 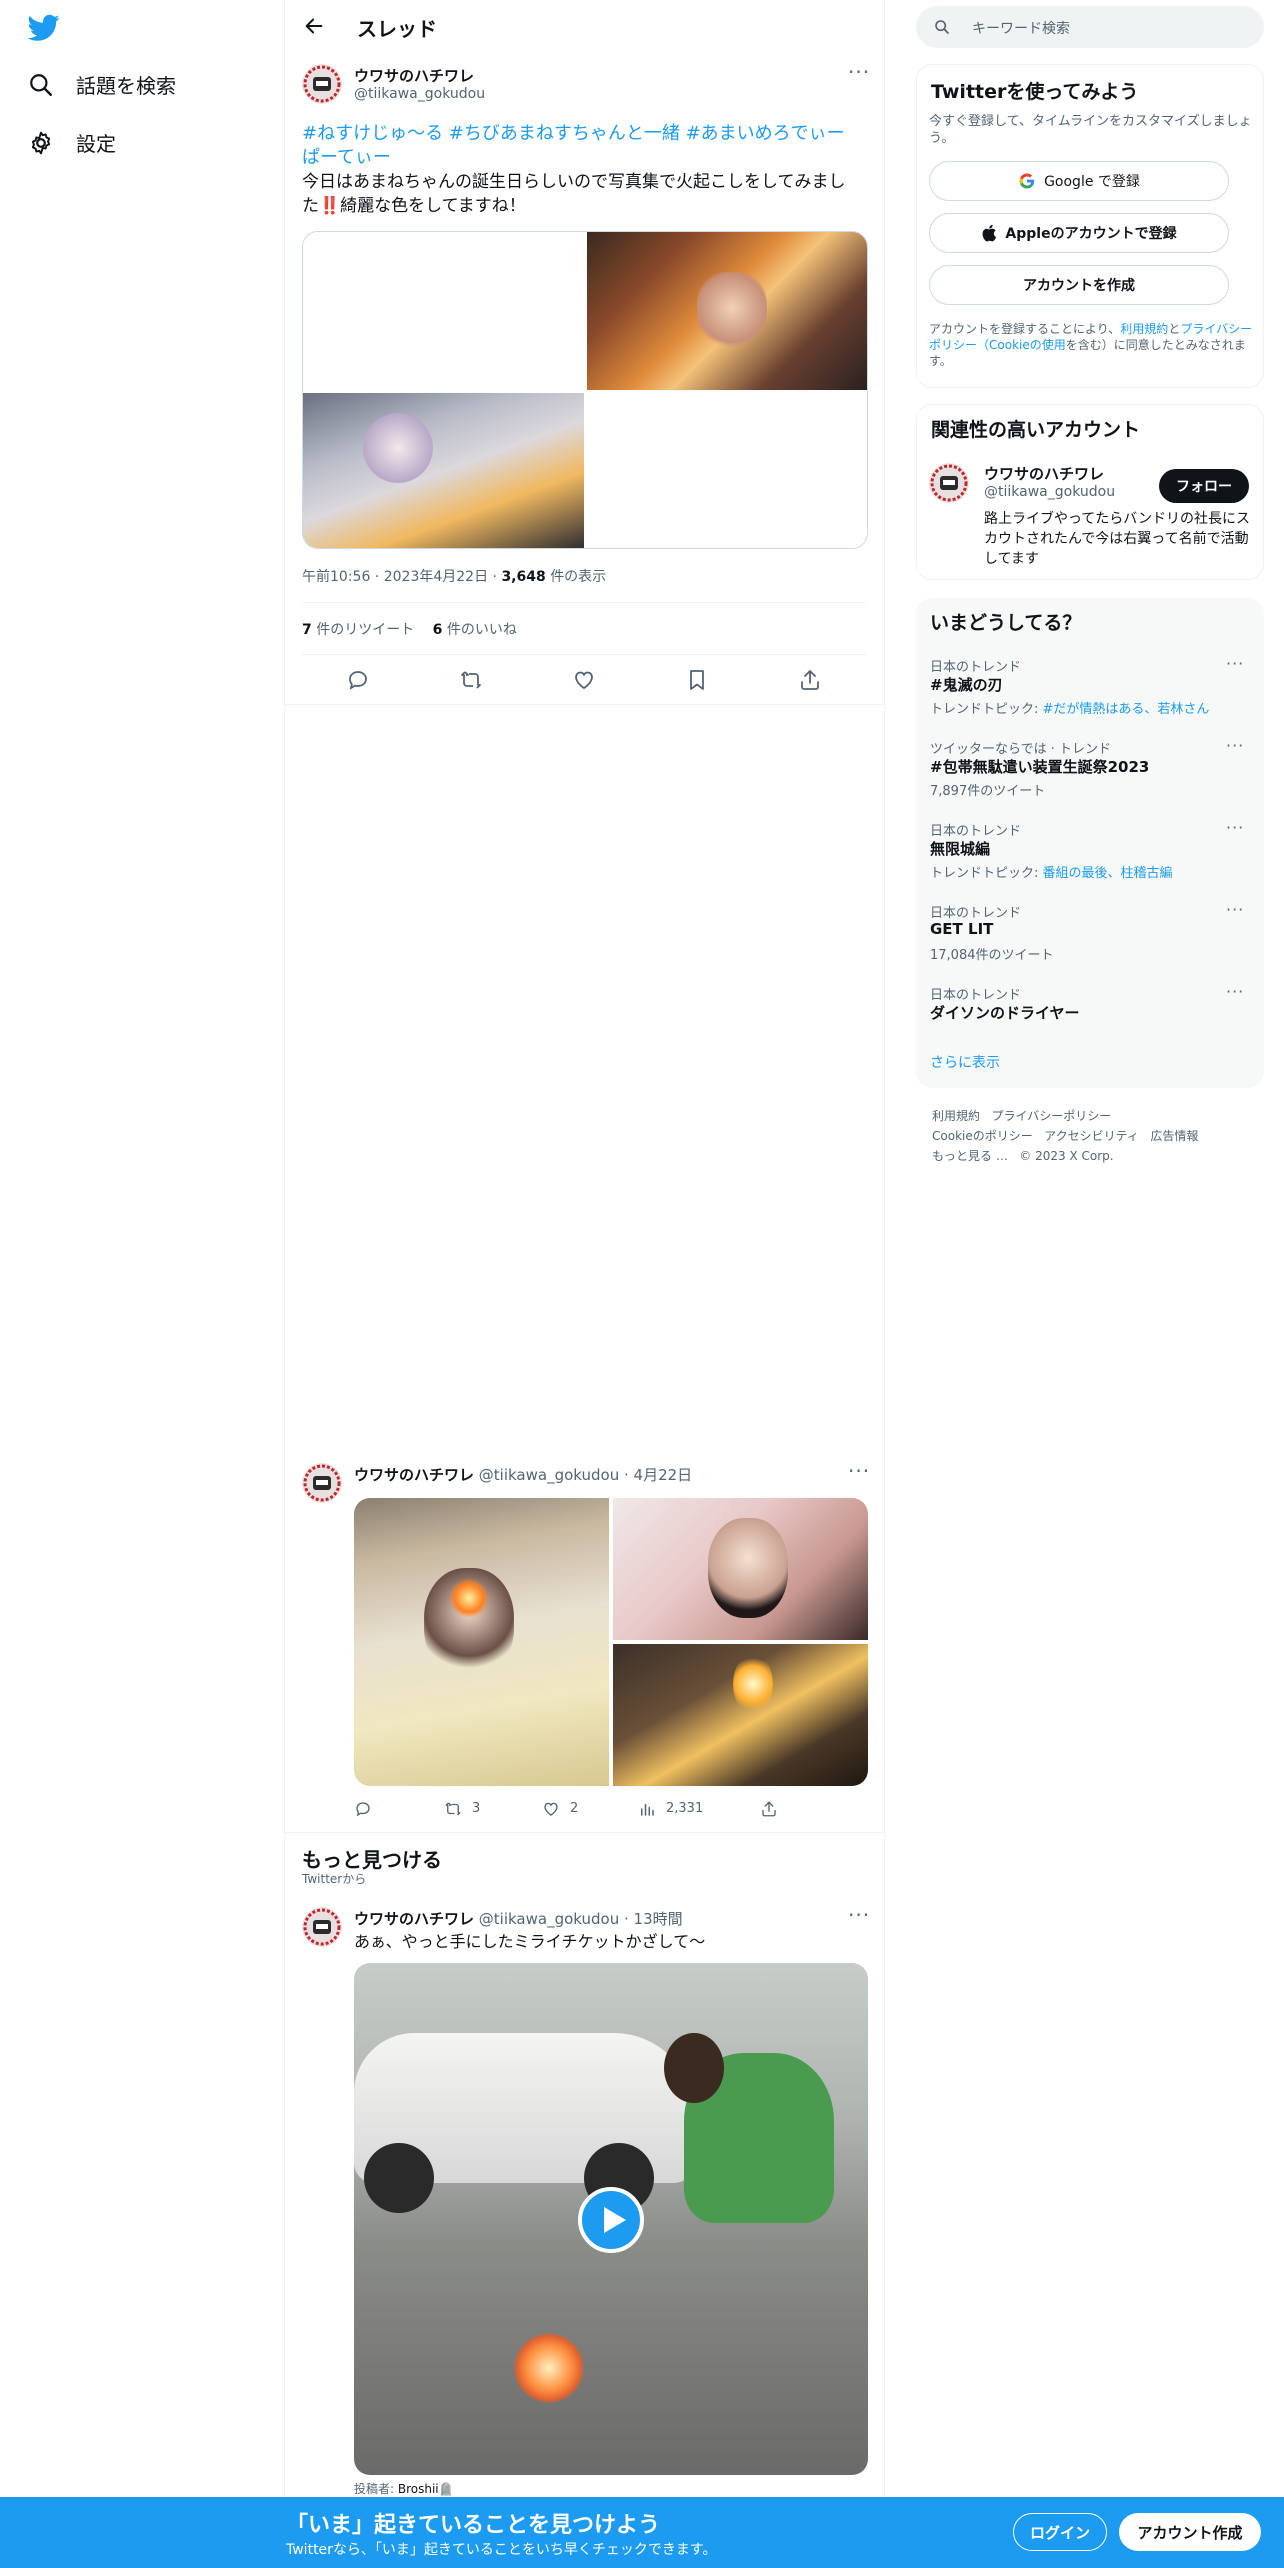 What do you see at coordinates (336, 577) in the screenshot?
I see `tweet-time: 午前10:56` at bounding box center [336, 577].